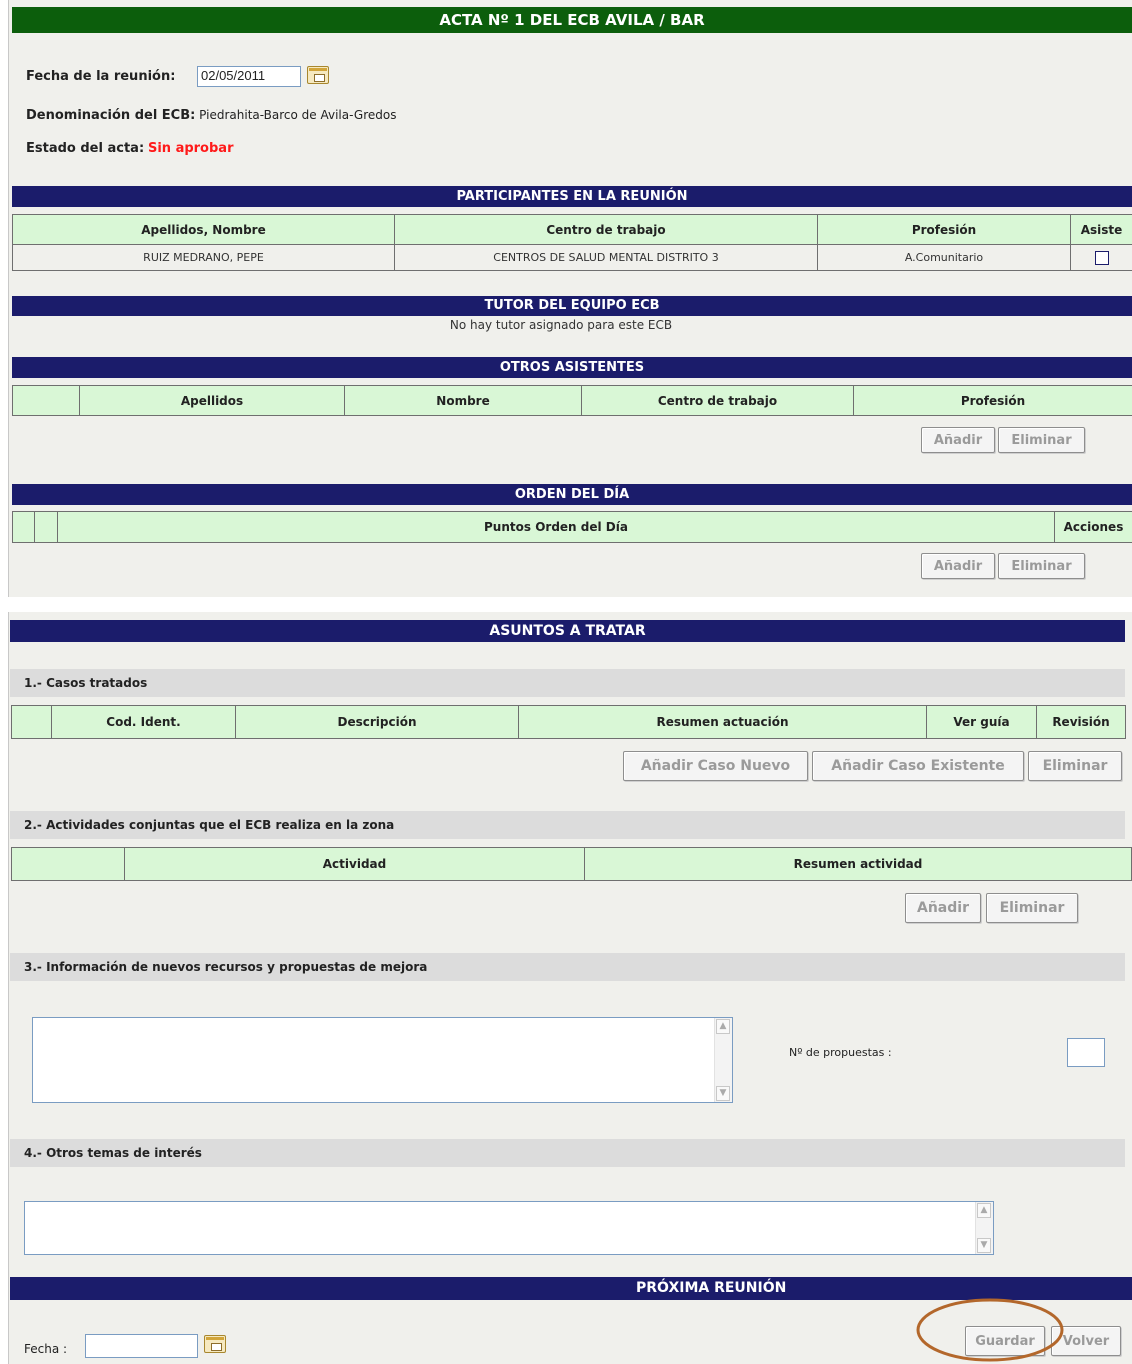 The image size is (1132, 1364). I want to click on page-title: ACTA Nº 1 DEL ECB AVILA / BAR, so click(572, 20).